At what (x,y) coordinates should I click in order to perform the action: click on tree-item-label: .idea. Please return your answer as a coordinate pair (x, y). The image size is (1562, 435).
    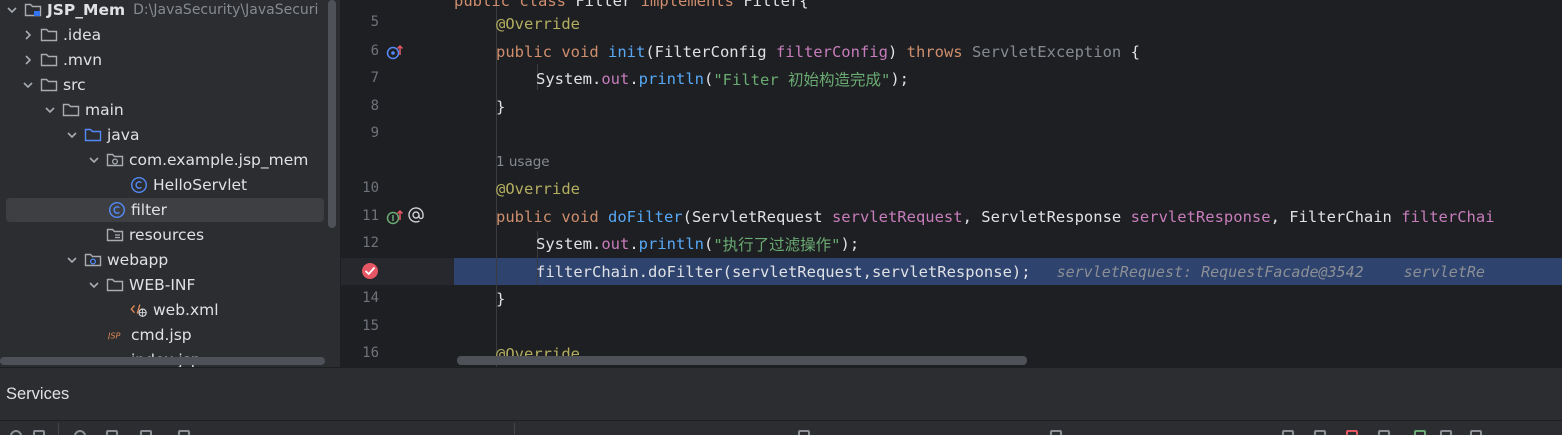
    Looking at the image, I should click on (82, 35).